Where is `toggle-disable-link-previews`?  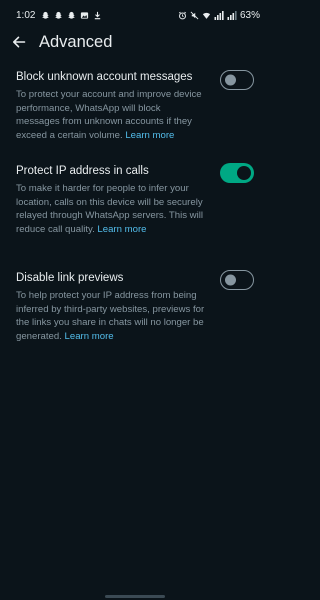
toggle-disable-link-previews is located at coordinates (237, 280).